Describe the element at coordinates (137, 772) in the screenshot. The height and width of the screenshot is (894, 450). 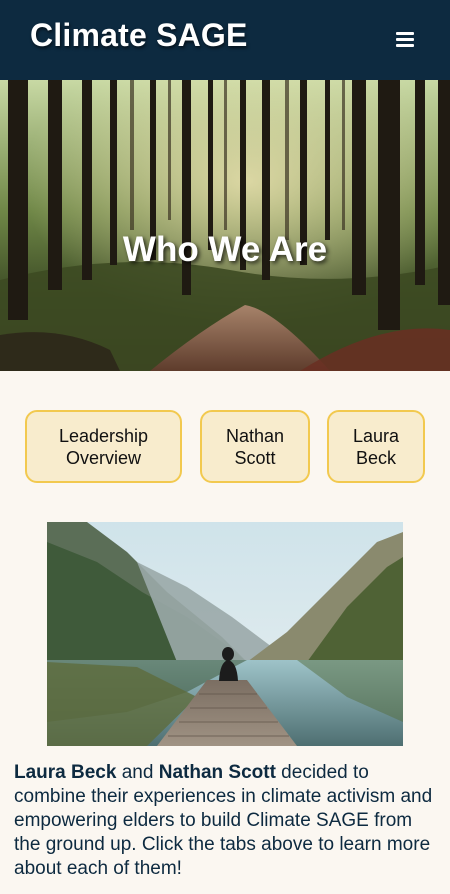
I see `intro-conjunction: and` at that location.